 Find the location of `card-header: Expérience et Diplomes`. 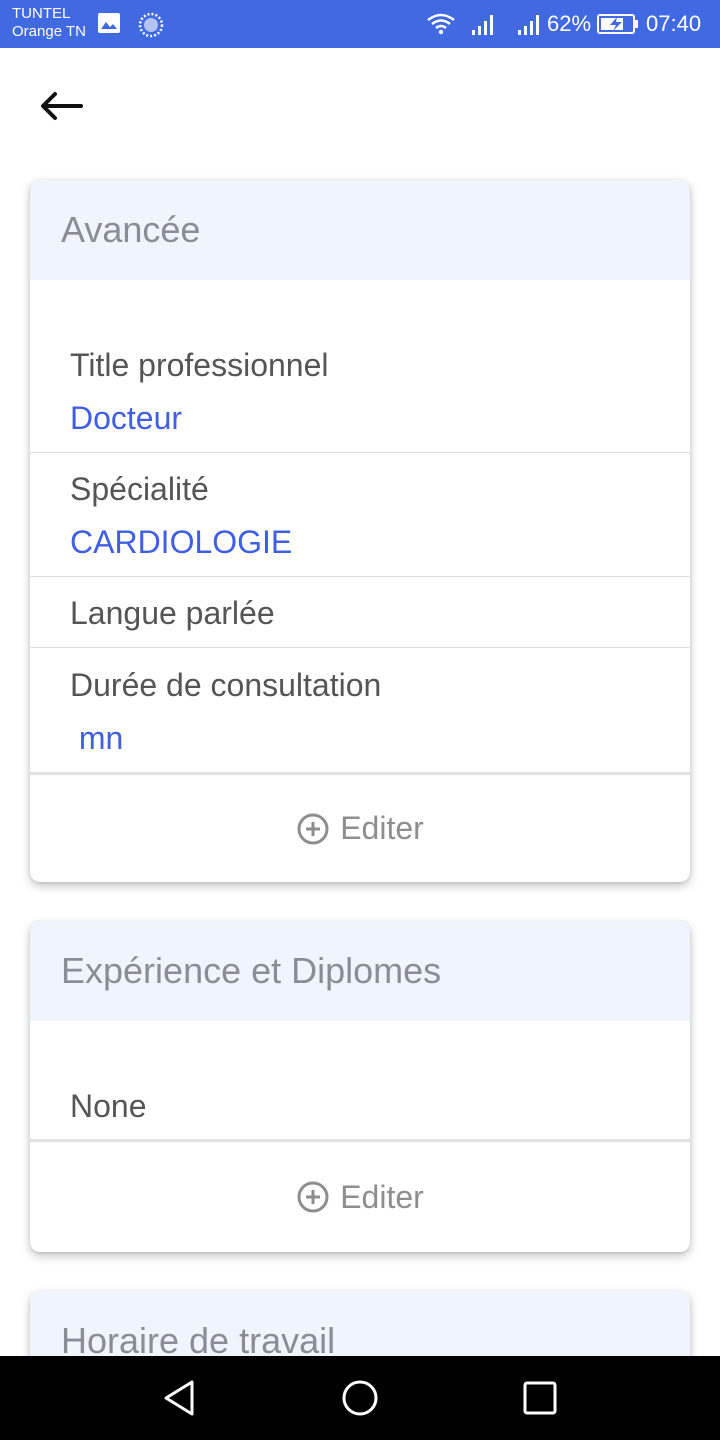

card-header: Expérience et Diplomes is located at coordinates (360, 971).